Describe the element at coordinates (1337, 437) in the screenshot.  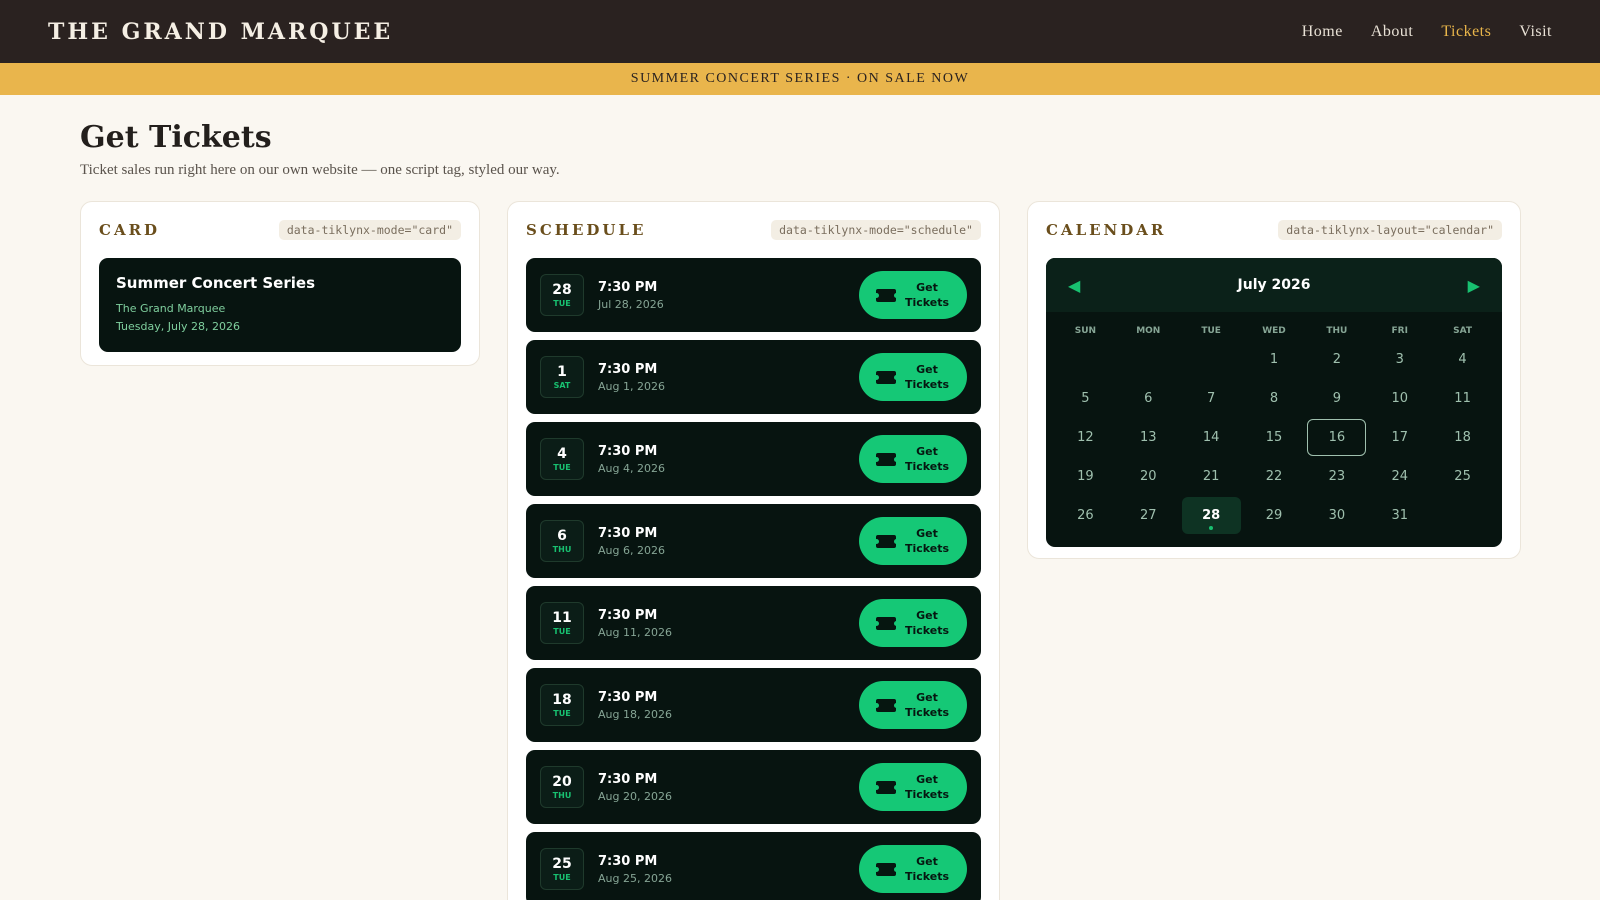
I see `calendar-day-today: 16` at that location.